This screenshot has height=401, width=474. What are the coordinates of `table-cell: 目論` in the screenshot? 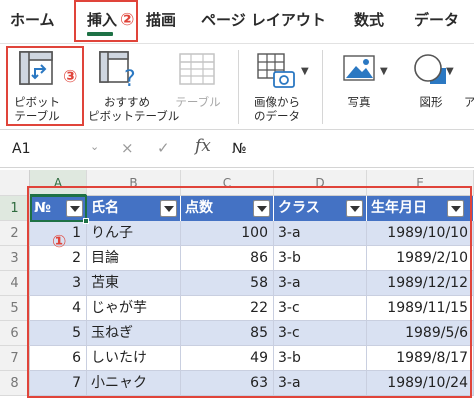 It's located at (134, 258).